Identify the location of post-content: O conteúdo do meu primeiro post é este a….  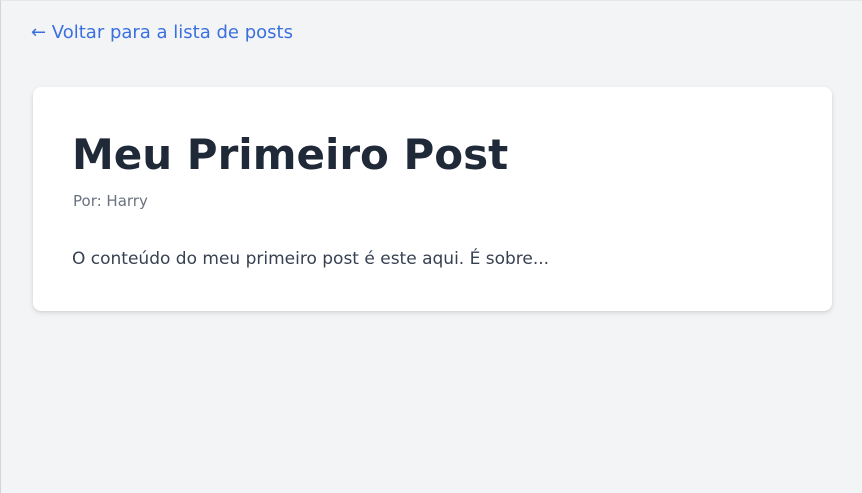
(311, 259).